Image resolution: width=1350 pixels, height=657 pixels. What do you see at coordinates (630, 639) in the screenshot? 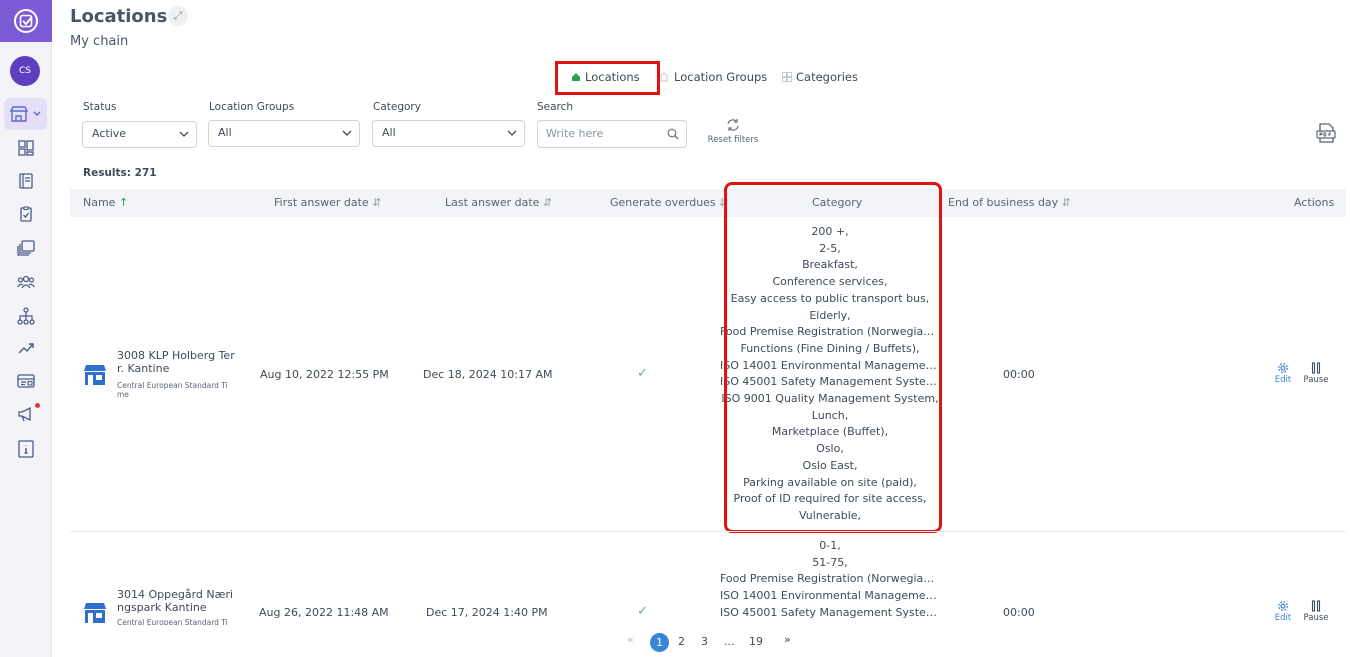
I see `pagination-prev: «` at bounding box center [630, 639].